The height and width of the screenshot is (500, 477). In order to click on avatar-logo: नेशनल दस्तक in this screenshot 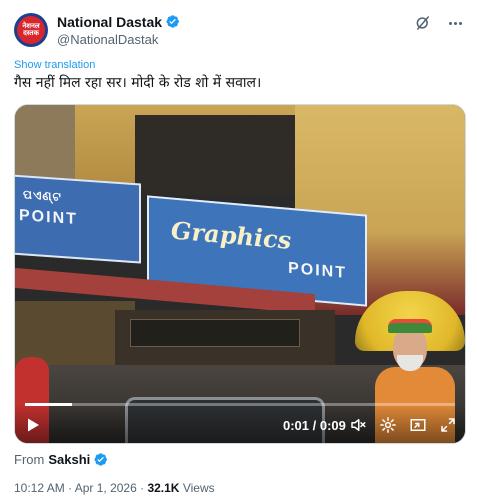, I will do `click(31, 30)`.